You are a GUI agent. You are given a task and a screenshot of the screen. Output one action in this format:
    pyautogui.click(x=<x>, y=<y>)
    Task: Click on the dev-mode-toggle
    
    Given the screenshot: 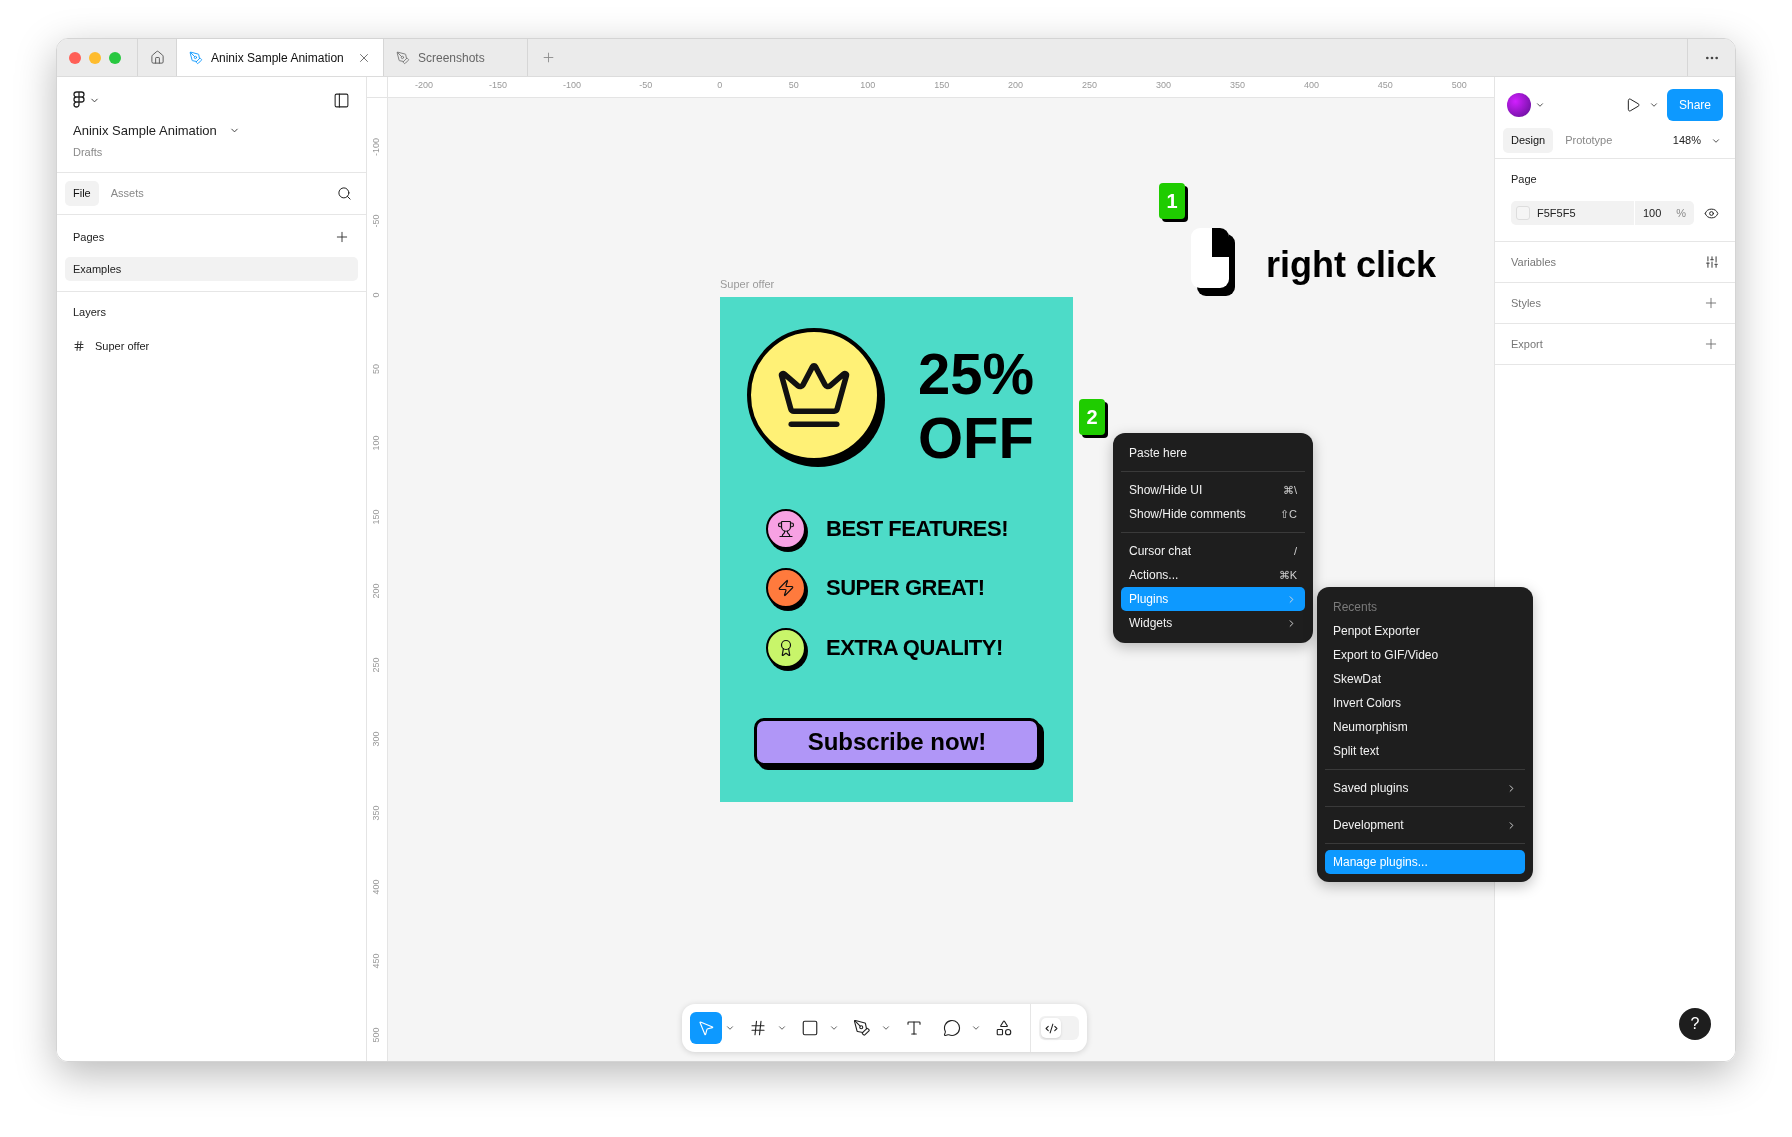 What is the action you would take?
    pyautogui.click(x=1059, y=1028)
    